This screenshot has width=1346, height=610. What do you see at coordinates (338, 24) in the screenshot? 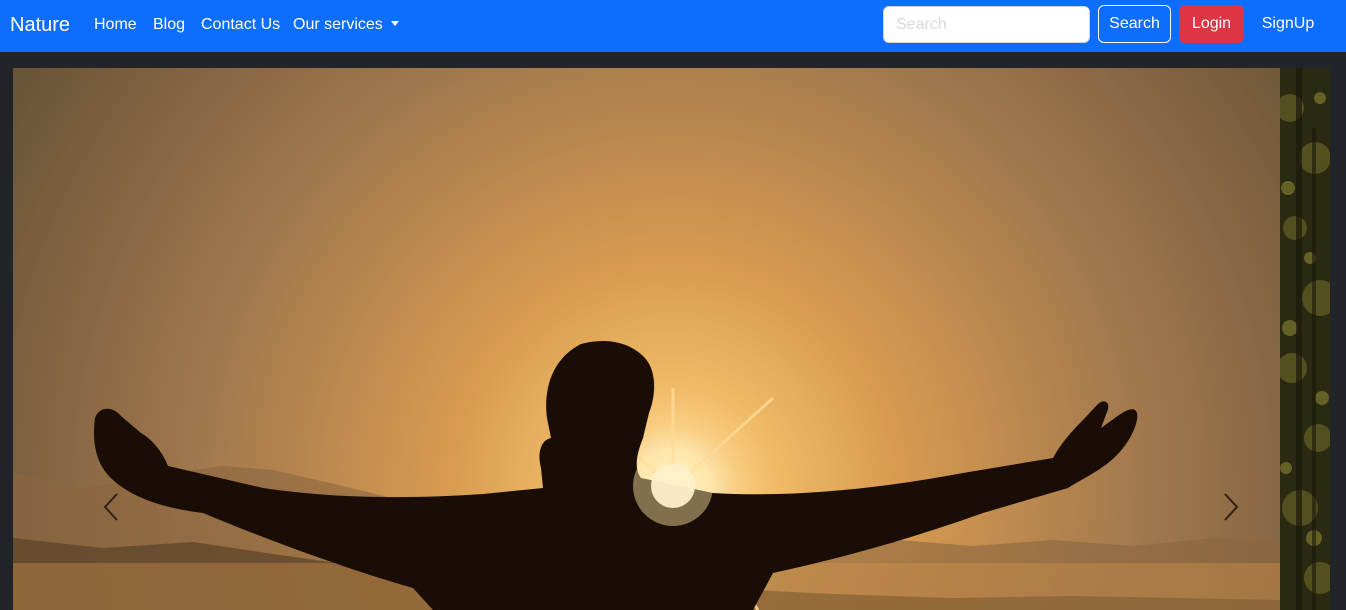
I see `dropdown-label: Our services` at bounding box center [338, 24].